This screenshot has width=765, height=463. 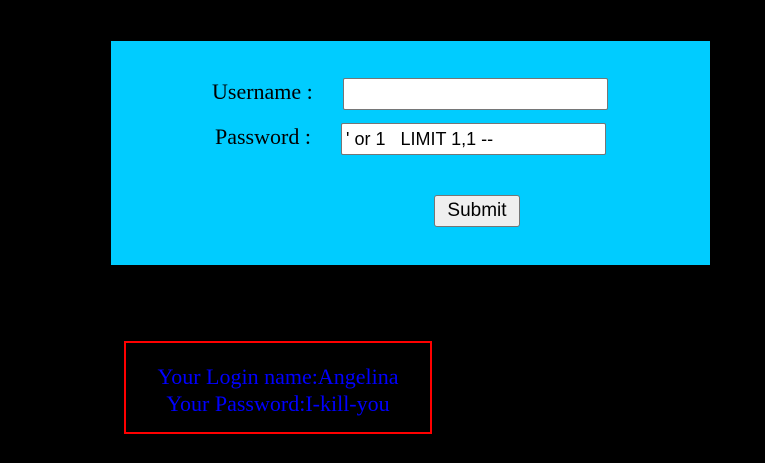 I want to click on password-result: Your Password:I-kill-you, so click(x=278, y=403).